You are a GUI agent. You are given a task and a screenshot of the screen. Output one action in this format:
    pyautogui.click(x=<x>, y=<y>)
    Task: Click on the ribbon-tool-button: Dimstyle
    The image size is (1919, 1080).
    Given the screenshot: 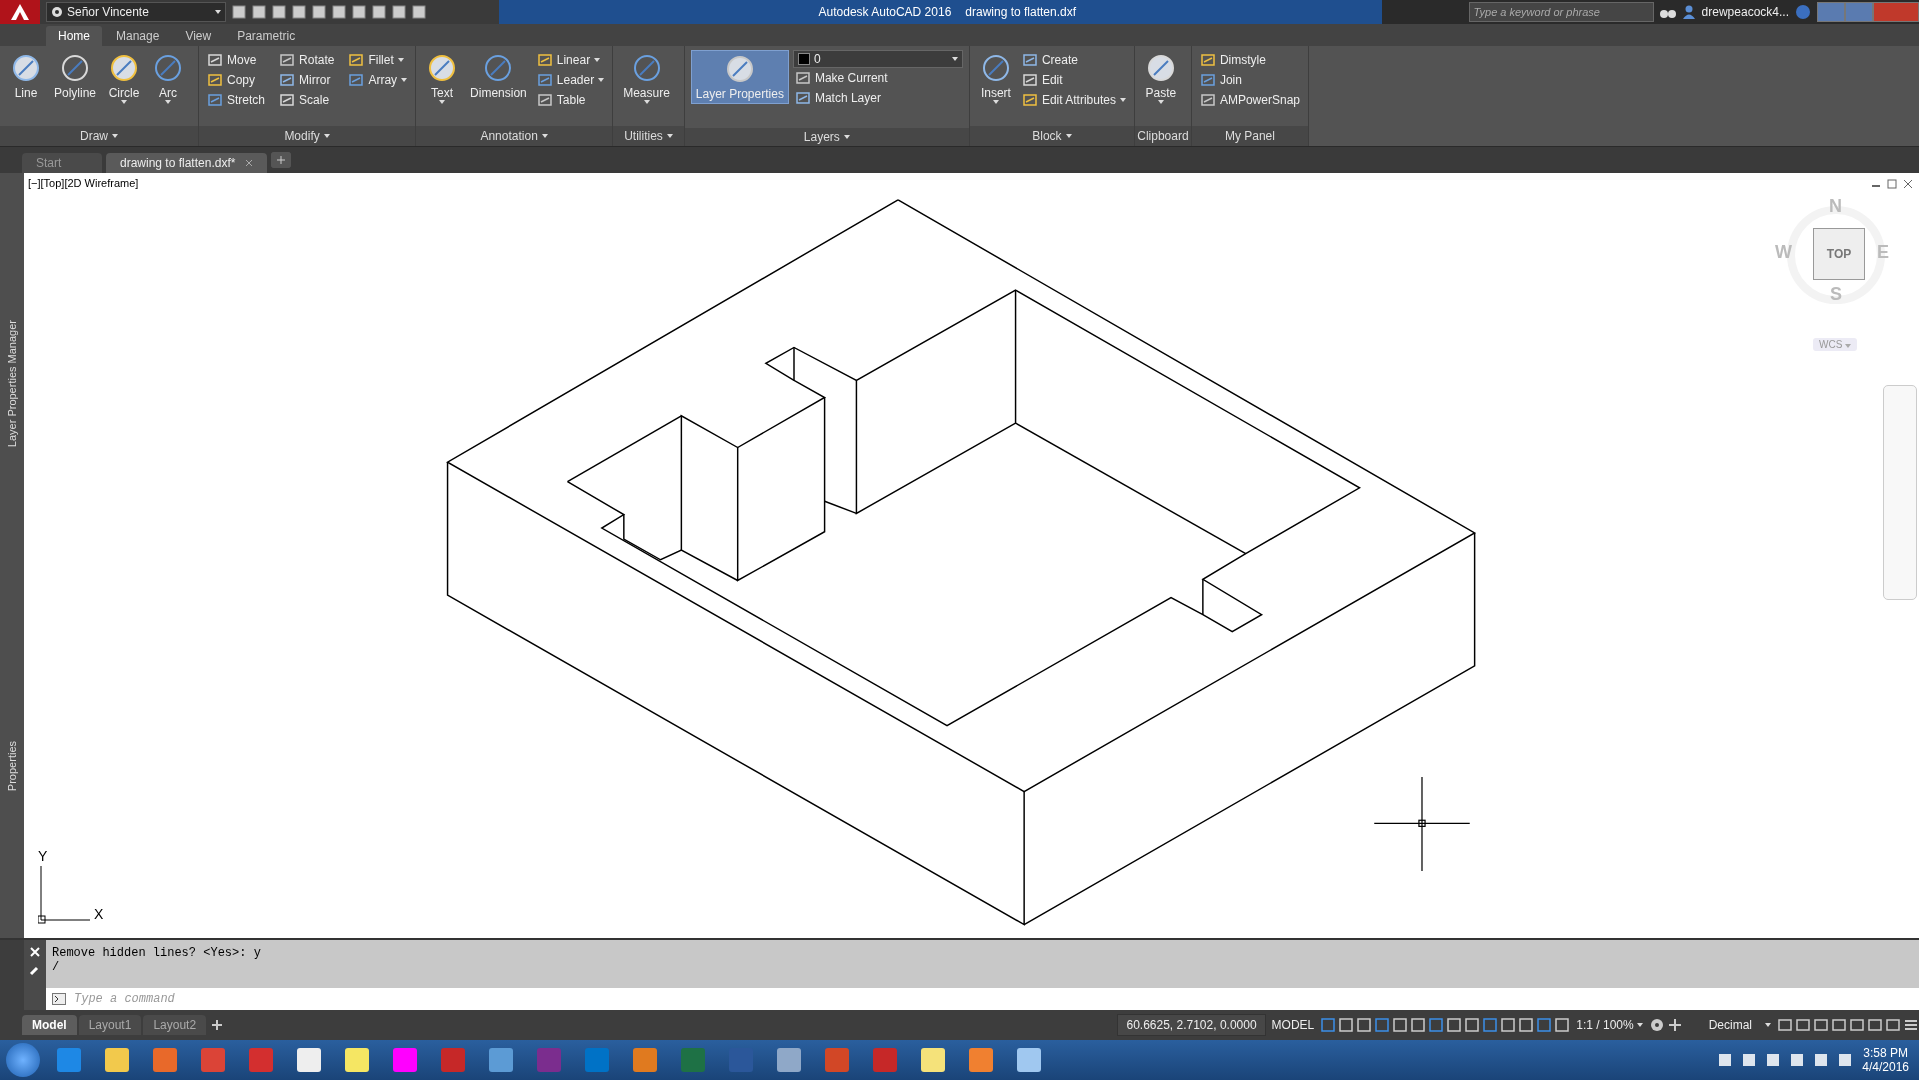 What is the action you would take?
    pyautogui.click(x=1249, y=60)
    